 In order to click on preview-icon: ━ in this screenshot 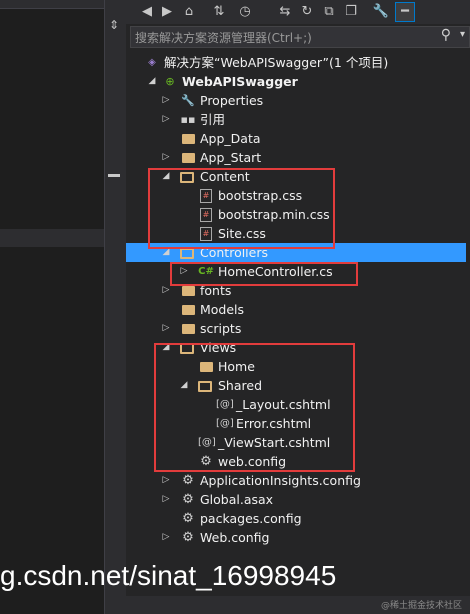, I will do `click(405, 12)`.